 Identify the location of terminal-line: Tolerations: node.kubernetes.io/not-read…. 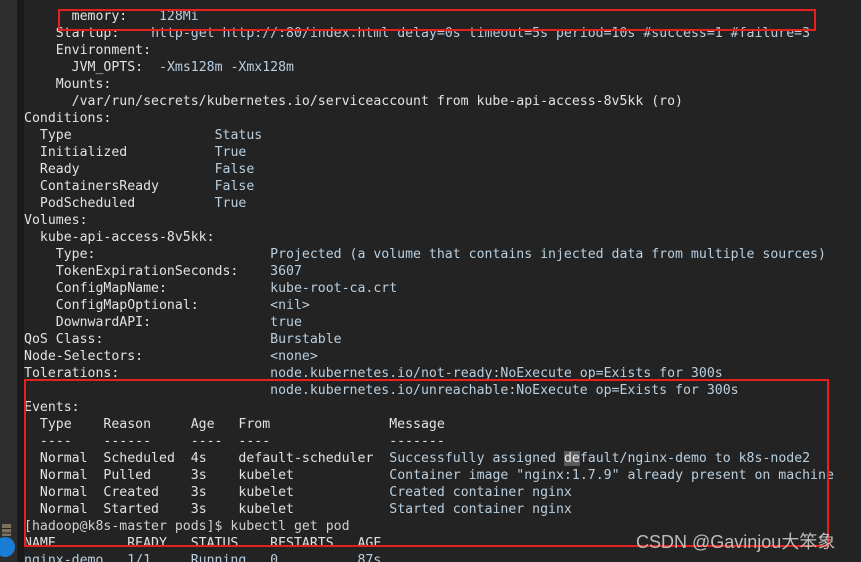
(373, 374).